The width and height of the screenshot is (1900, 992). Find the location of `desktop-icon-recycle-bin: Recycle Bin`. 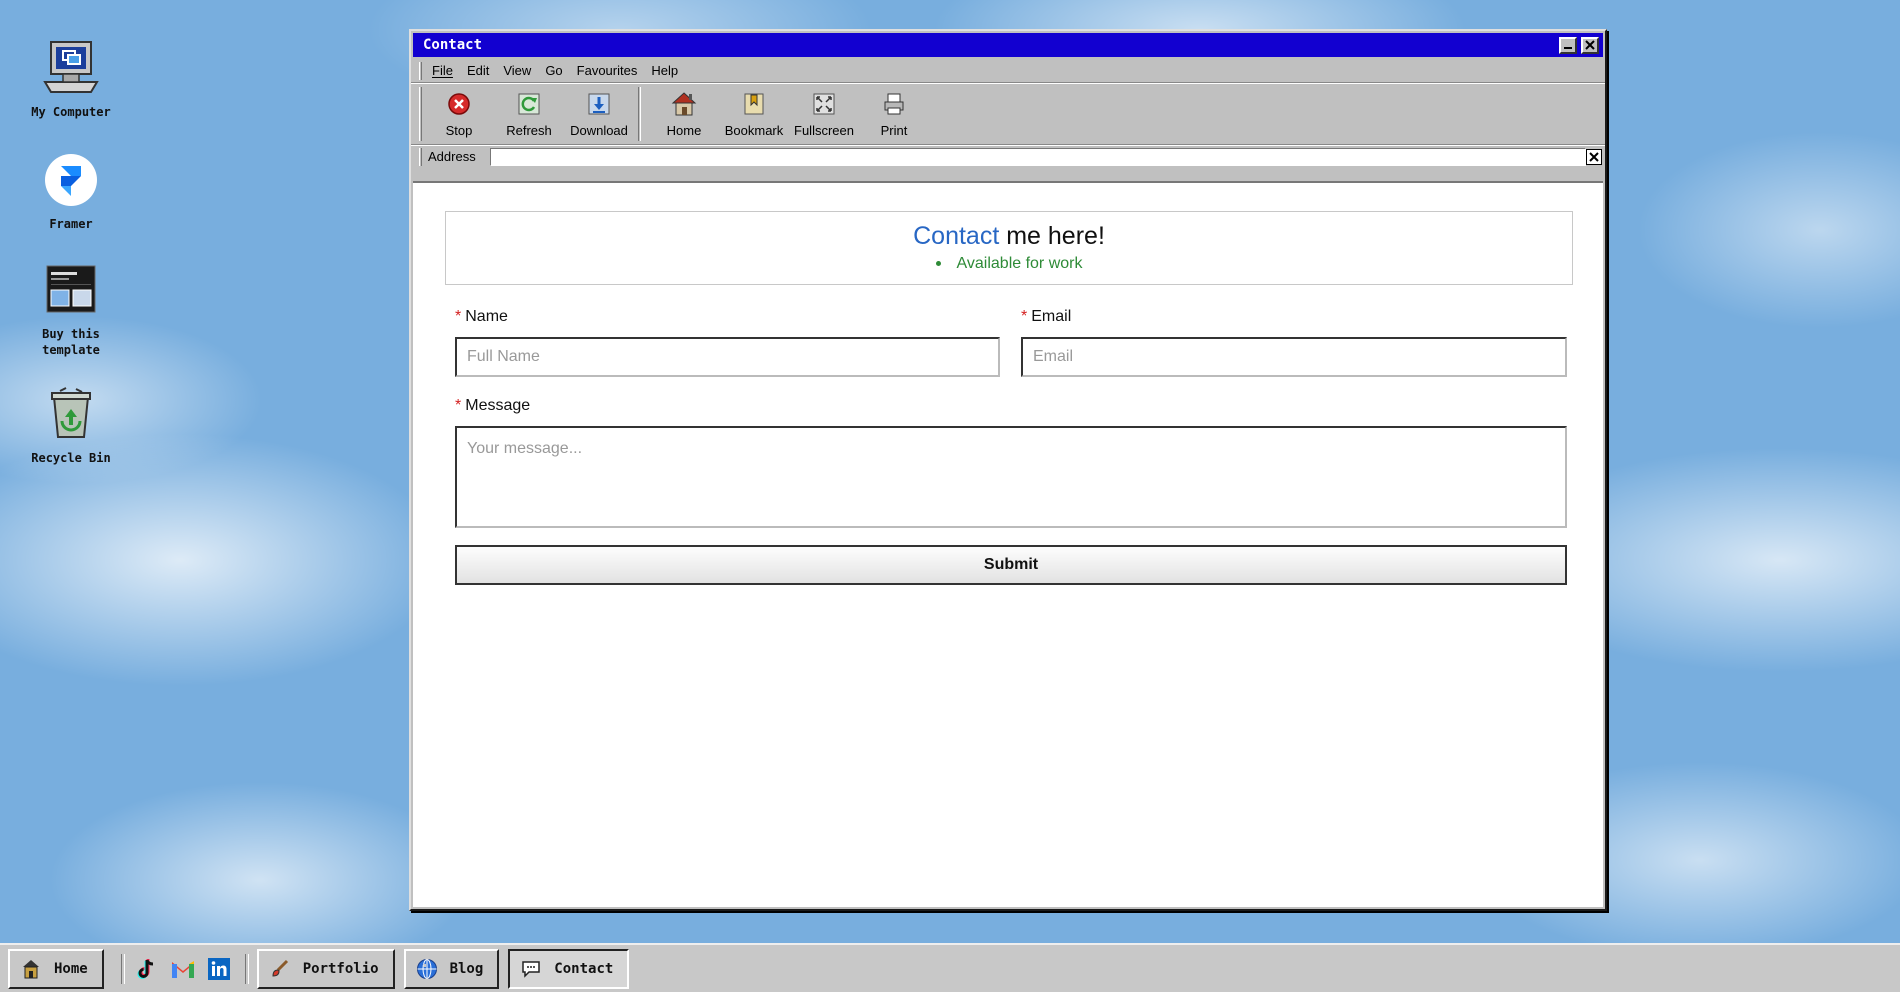

desktop-icon-recycle-bin: Recycle Bin is located at coordinates (71, 424).